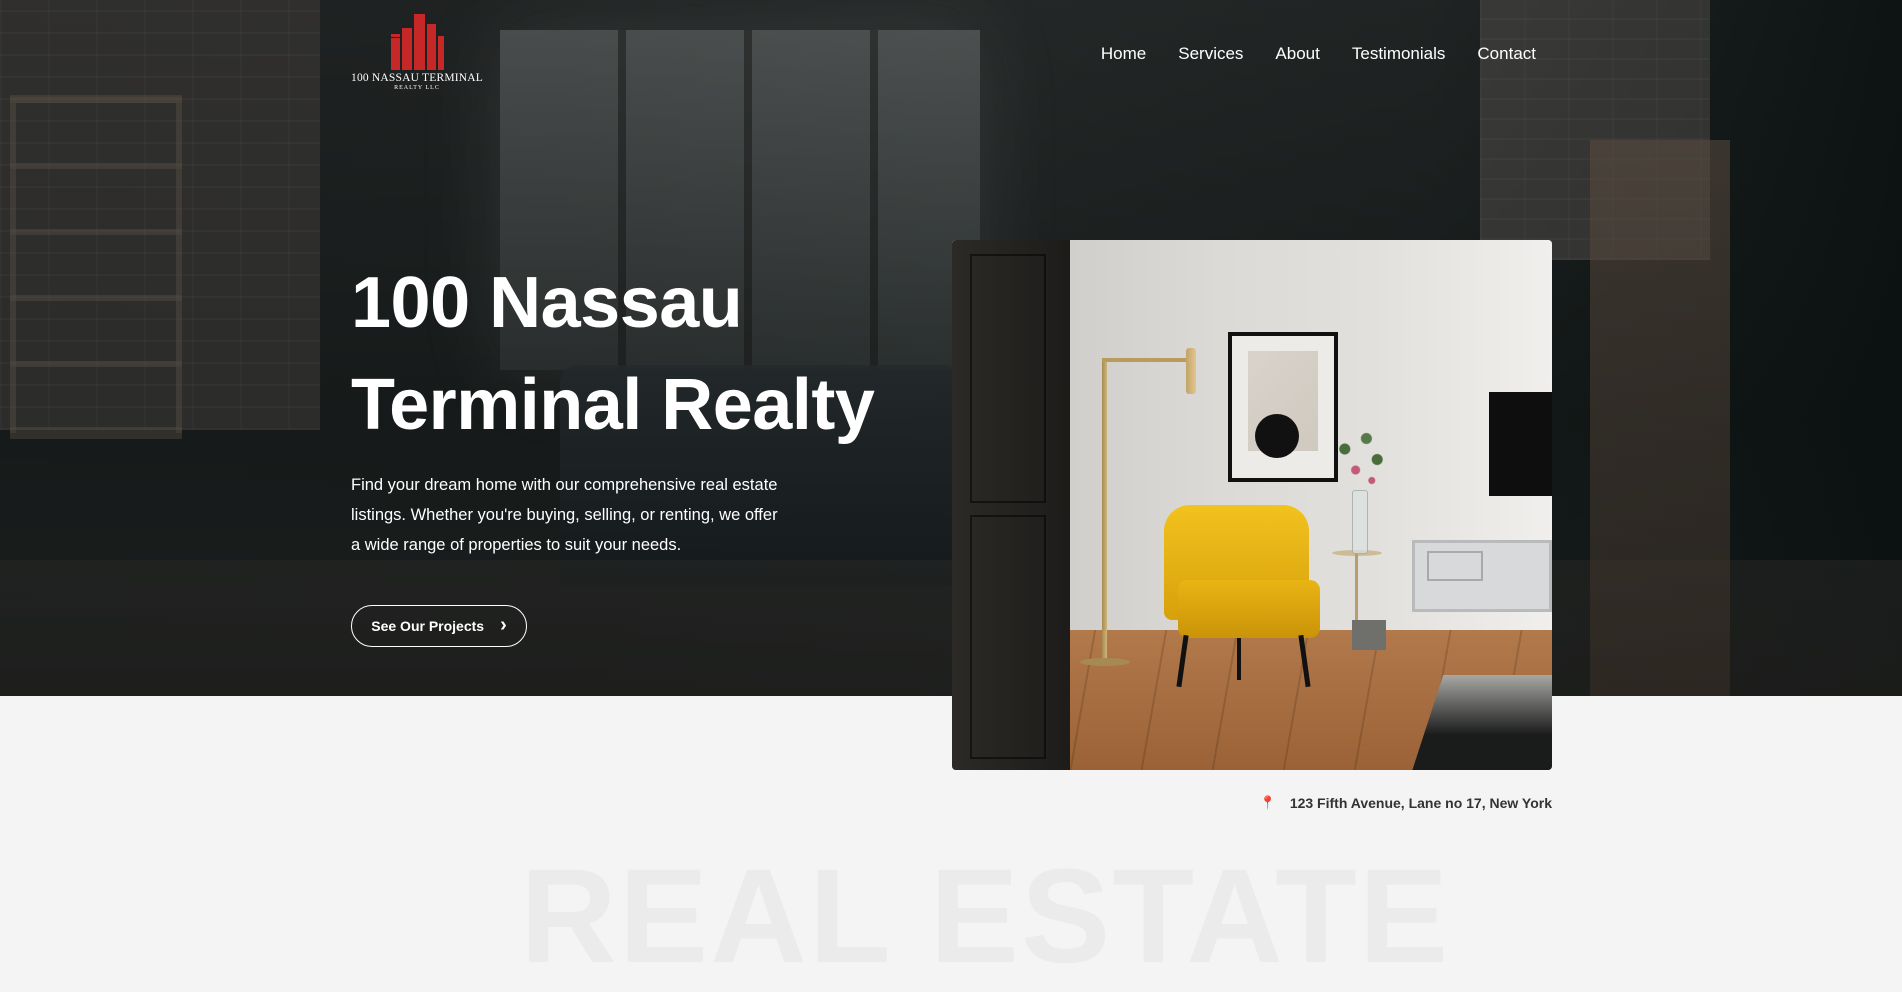 The width and height of the screenshot is (1902, 992). Describe the element at coordinates (1506, 54) in the screenshot. I see `nav-contact: Contact` at that location.